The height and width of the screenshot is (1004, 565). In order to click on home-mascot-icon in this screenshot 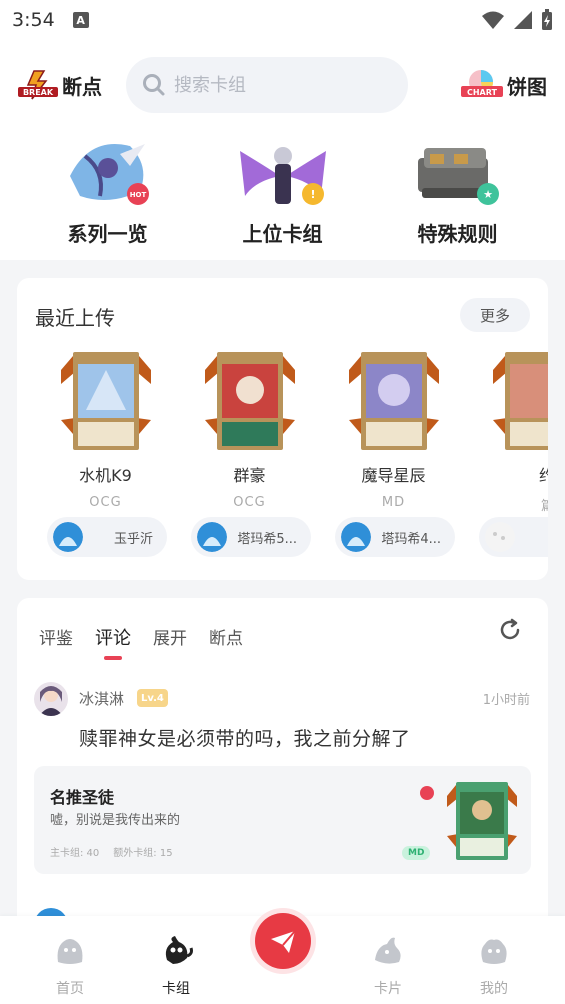, I will do `click(70, 951)`.